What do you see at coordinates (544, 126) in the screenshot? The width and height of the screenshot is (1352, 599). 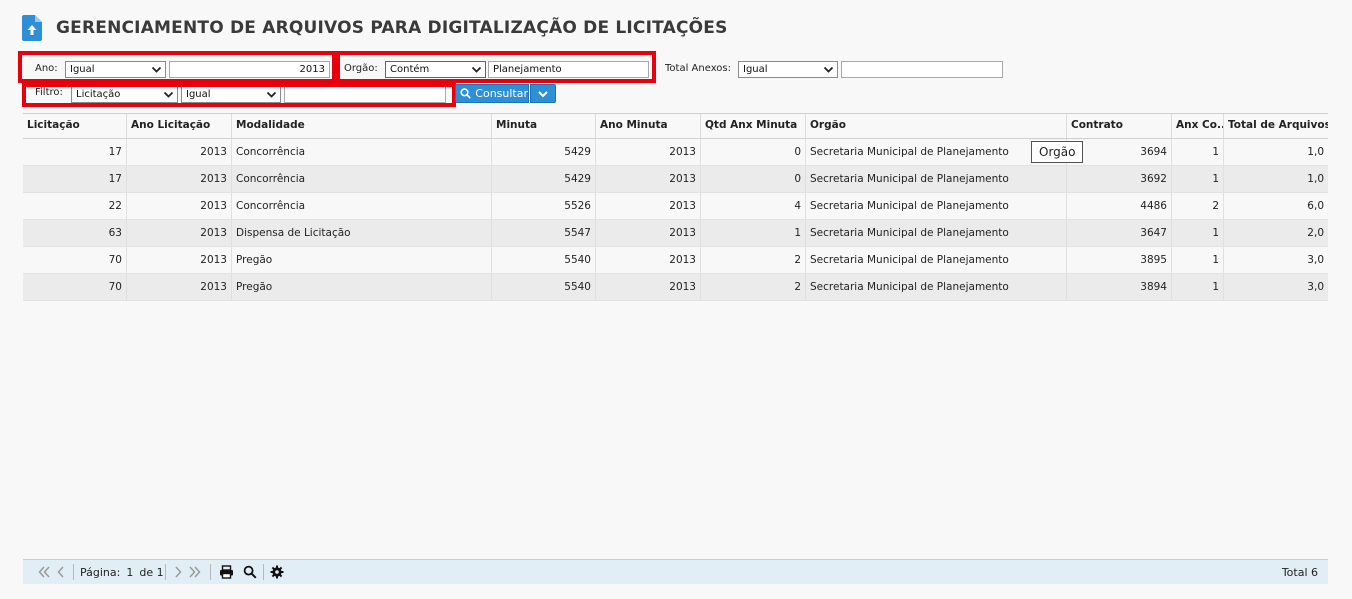 I see `column-header: Minuta` at bounding box center [544, 126].